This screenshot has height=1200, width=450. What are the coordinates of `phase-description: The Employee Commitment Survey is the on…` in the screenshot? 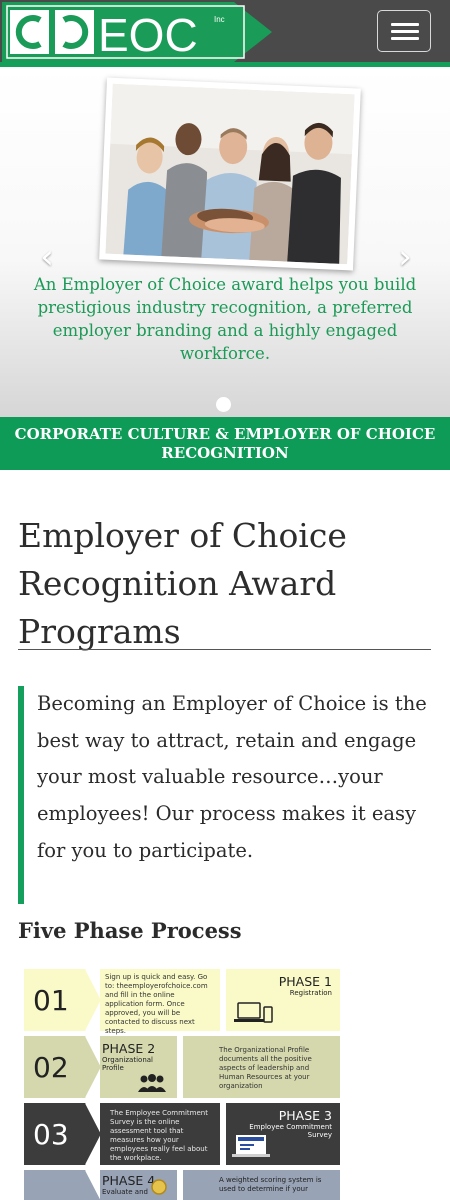 It's located at (160, 1134).